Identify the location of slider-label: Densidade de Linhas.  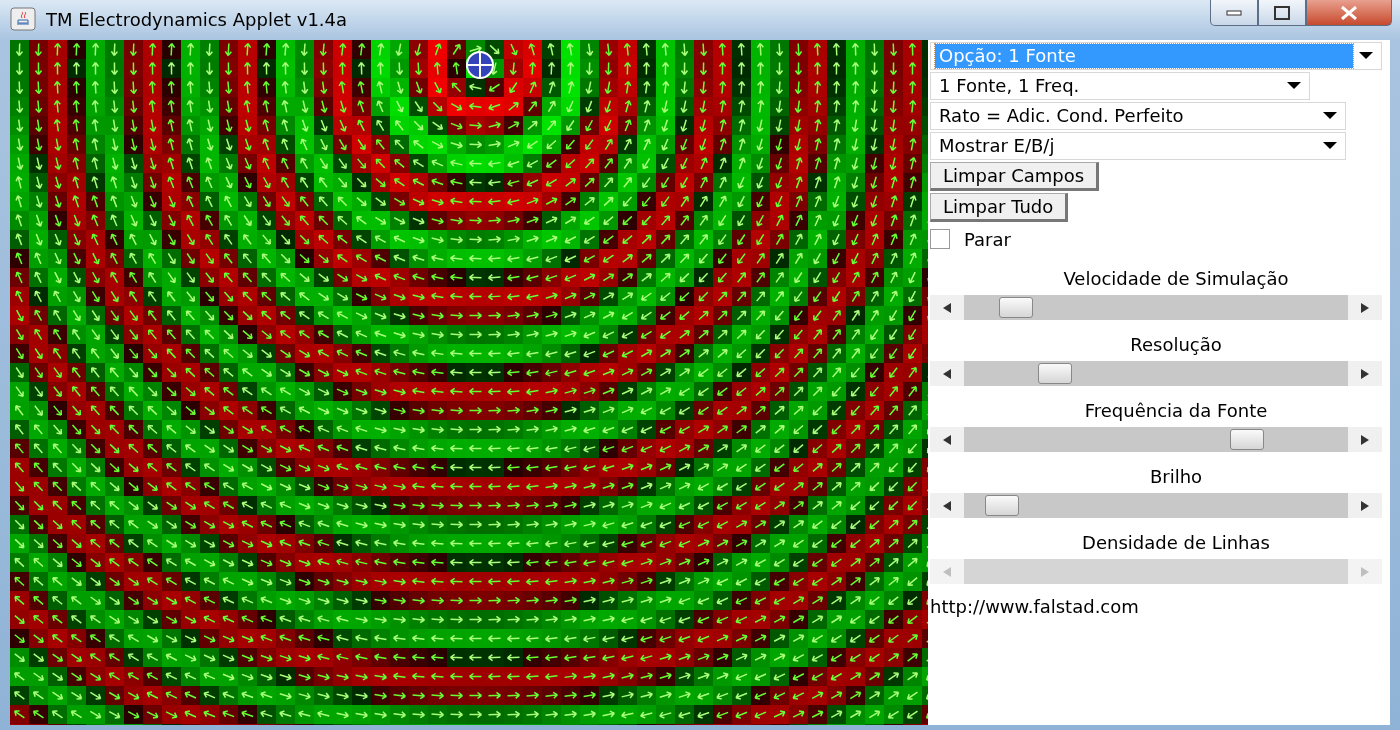
(1176, 542).